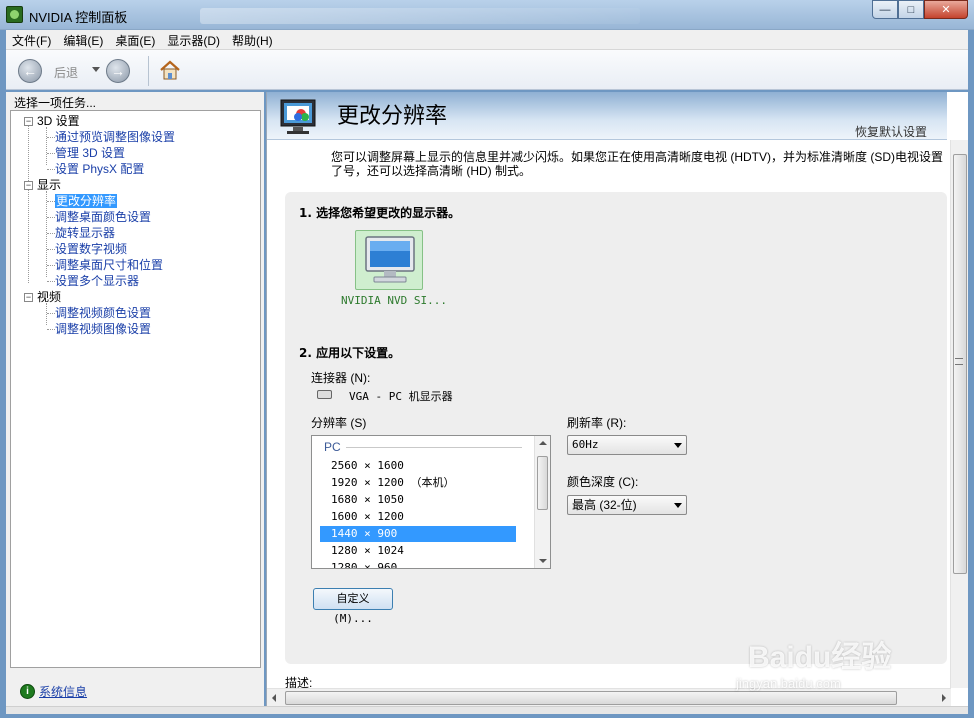  What do you see at coordinates (944, 698) in the screenshot?
I see `scroll-right-icon` at bounding box center [944, 698].